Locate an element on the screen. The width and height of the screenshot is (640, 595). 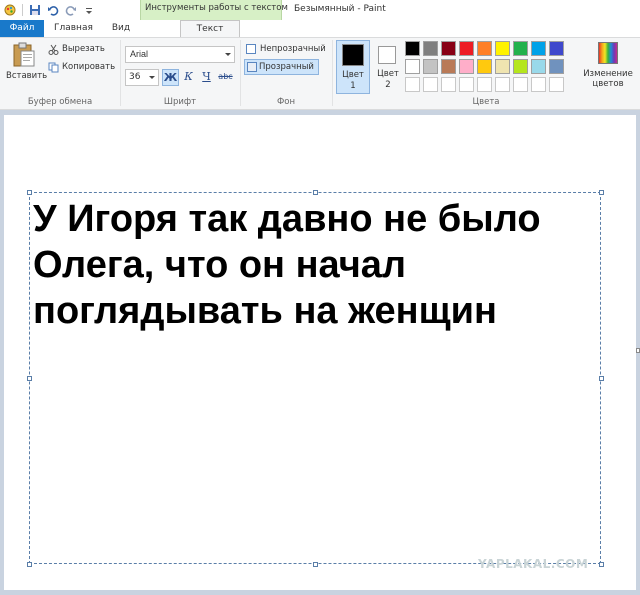
paint-app-icon is located at coordinates (10, 10).